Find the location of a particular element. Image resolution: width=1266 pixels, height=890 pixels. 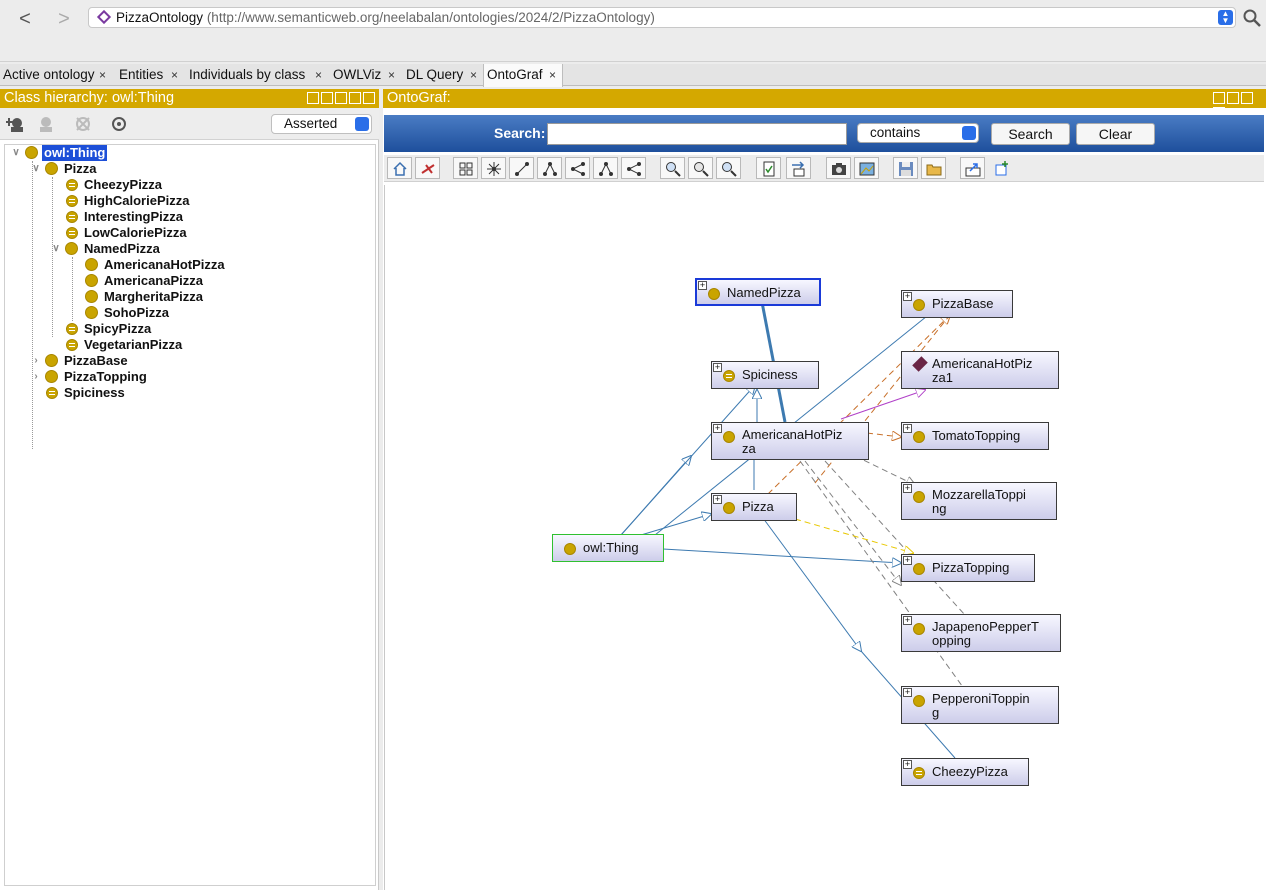

tree-item-pizzabase: › PizzaBase is located at coordinates (201, 361).